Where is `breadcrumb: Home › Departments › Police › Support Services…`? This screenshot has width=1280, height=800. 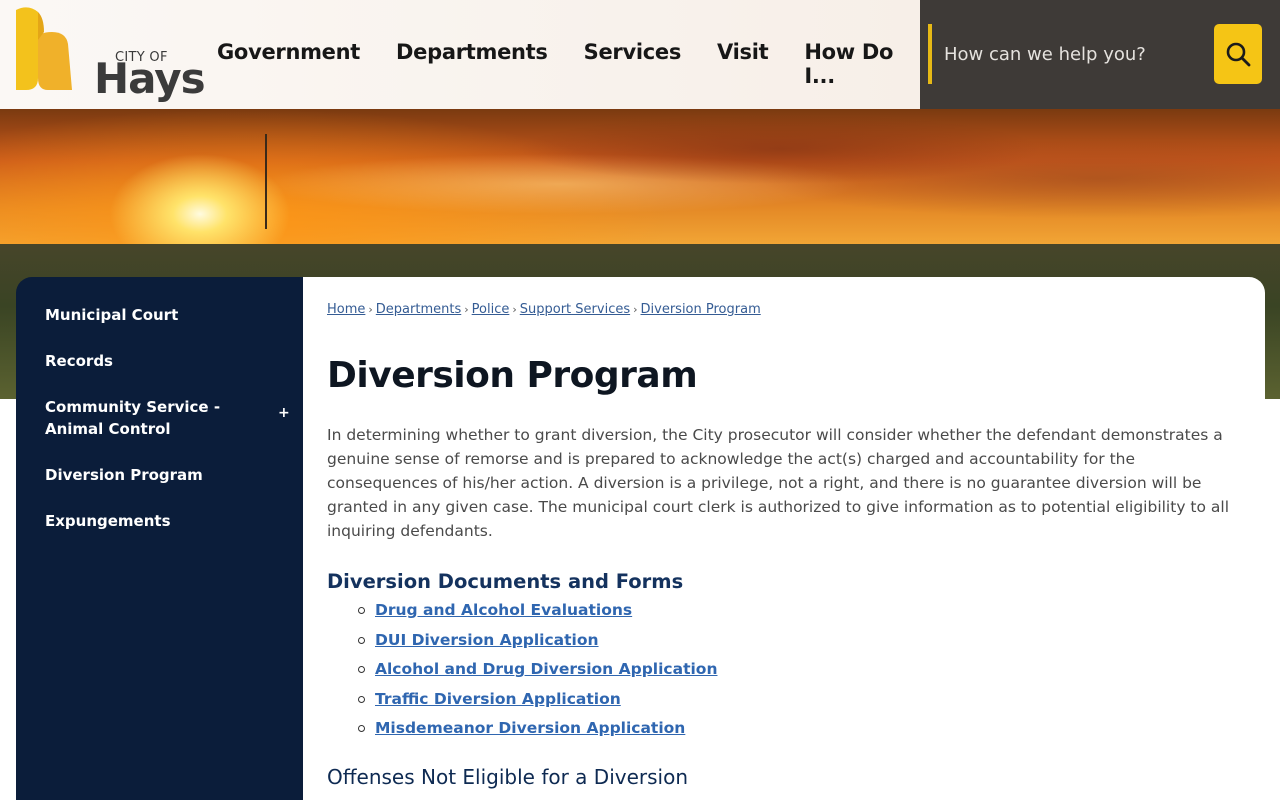
breadcrumb: Home › Departments › Police › Support Services… is located at coordinates (544, 309).